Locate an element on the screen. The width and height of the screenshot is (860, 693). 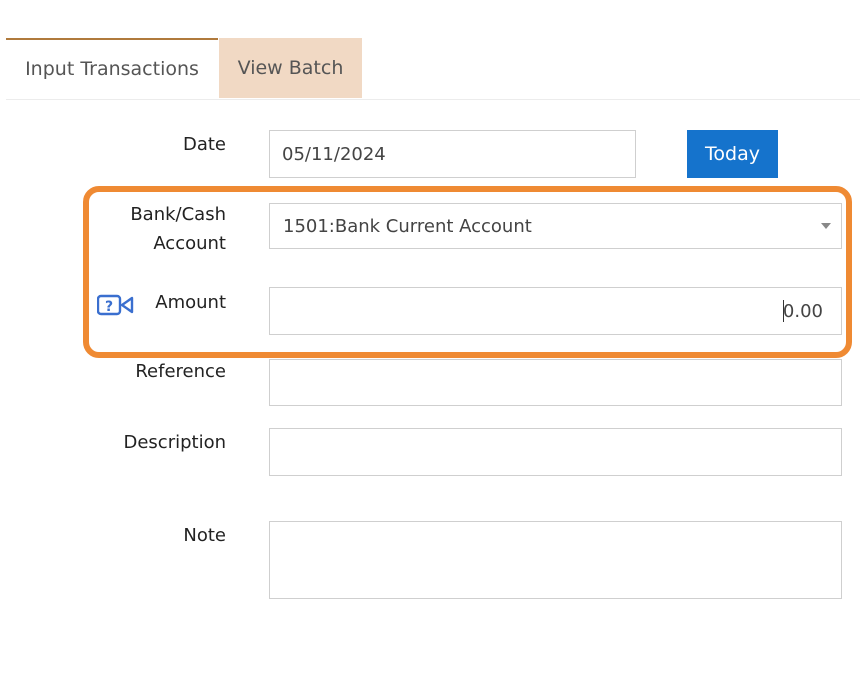
text-cursor is located at coordinates (783, 311).